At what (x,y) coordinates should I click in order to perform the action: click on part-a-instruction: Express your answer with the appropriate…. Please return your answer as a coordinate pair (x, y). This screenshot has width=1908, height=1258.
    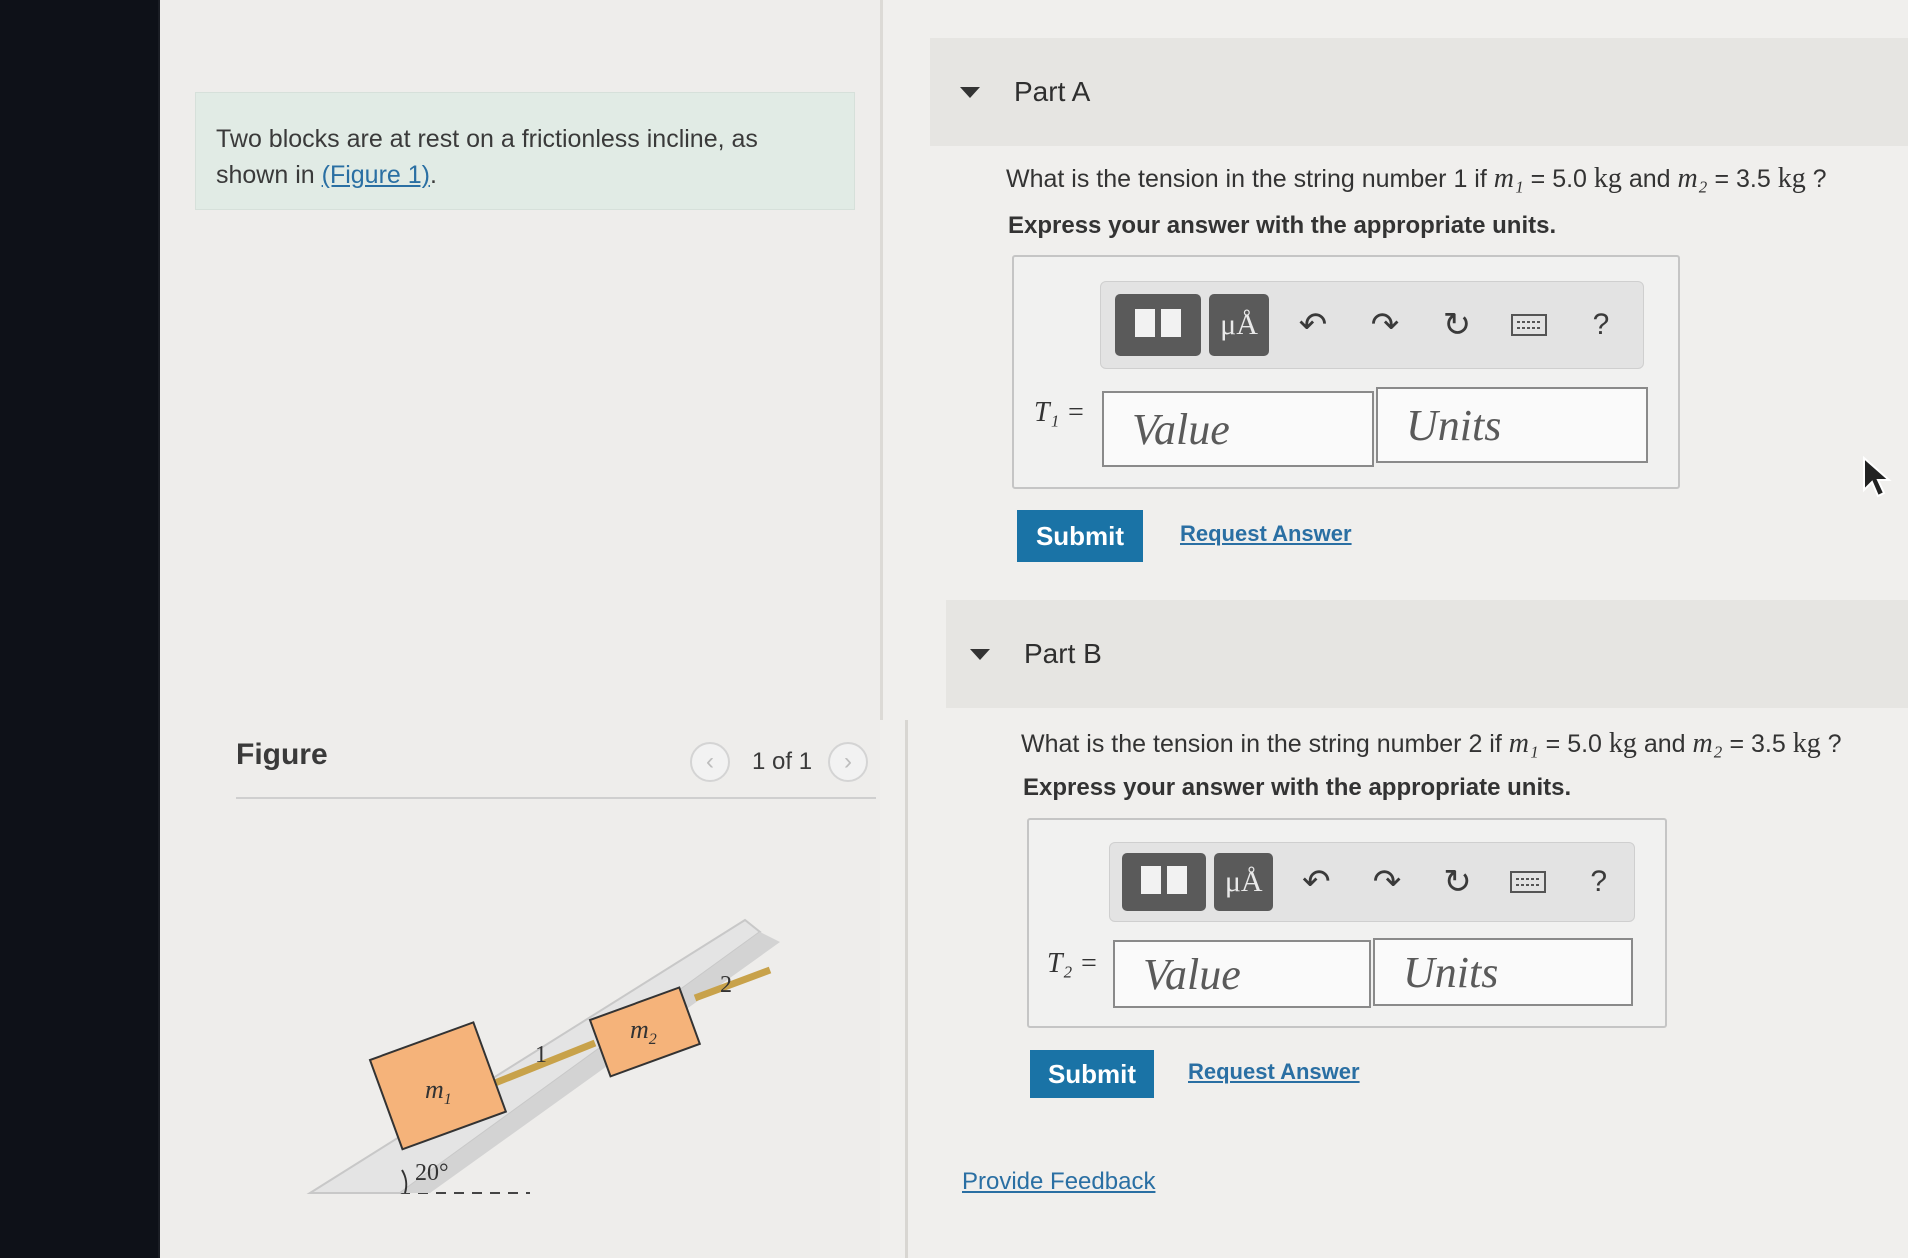
    Looking at the image, I should click on (1282, 225).